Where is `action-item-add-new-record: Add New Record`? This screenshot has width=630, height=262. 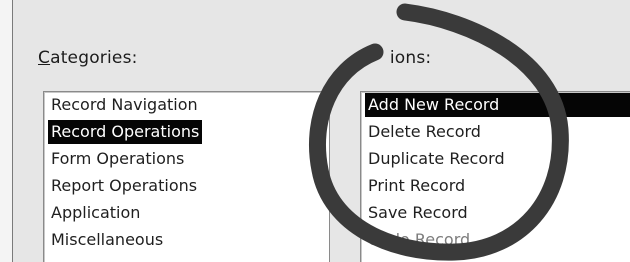 action-item-add-new-record: Add New Record is located at coordinates (497, 105).